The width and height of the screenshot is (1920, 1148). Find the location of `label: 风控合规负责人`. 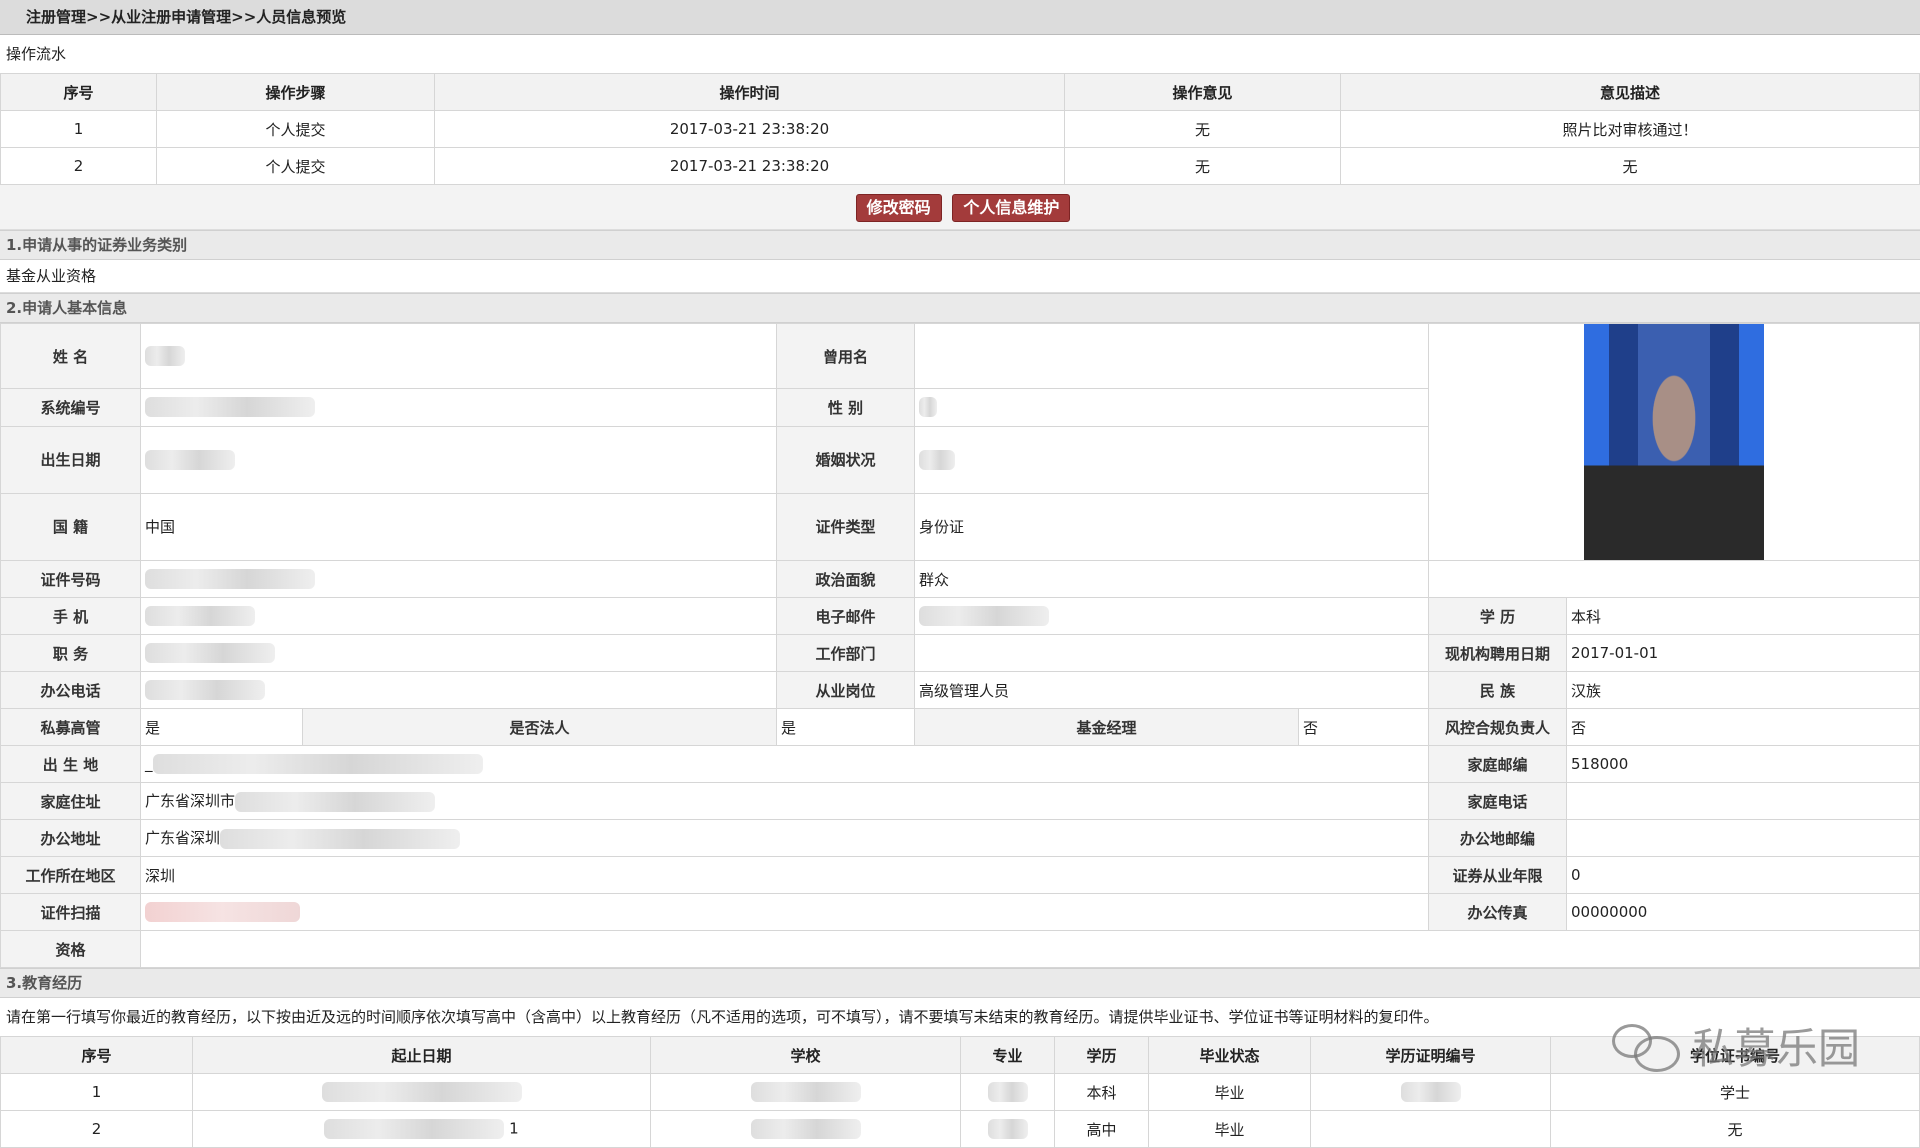

label: 风控合规负责人 is located at coordinates (1497, 727).